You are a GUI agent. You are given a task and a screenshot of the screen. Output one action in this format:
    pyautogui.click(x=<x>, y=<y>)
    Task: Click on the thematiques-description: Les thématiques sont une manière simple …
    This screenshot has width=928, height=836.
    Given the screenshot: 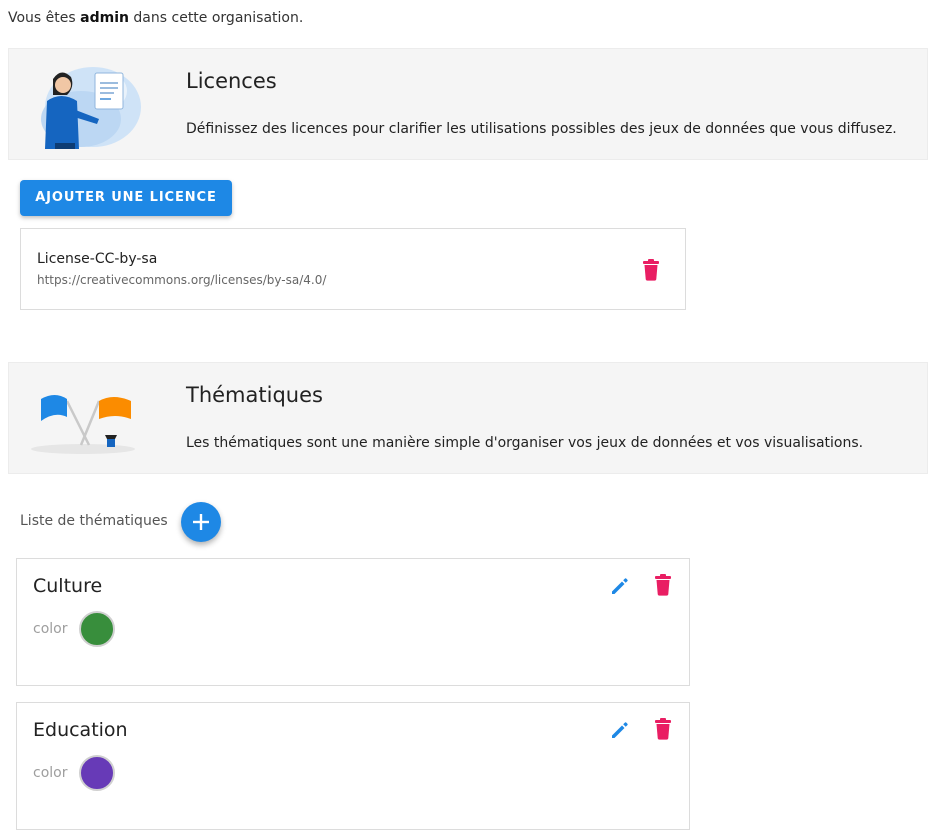 What is the action you would take?
    pyautogui.click(x=525, y=443)
    